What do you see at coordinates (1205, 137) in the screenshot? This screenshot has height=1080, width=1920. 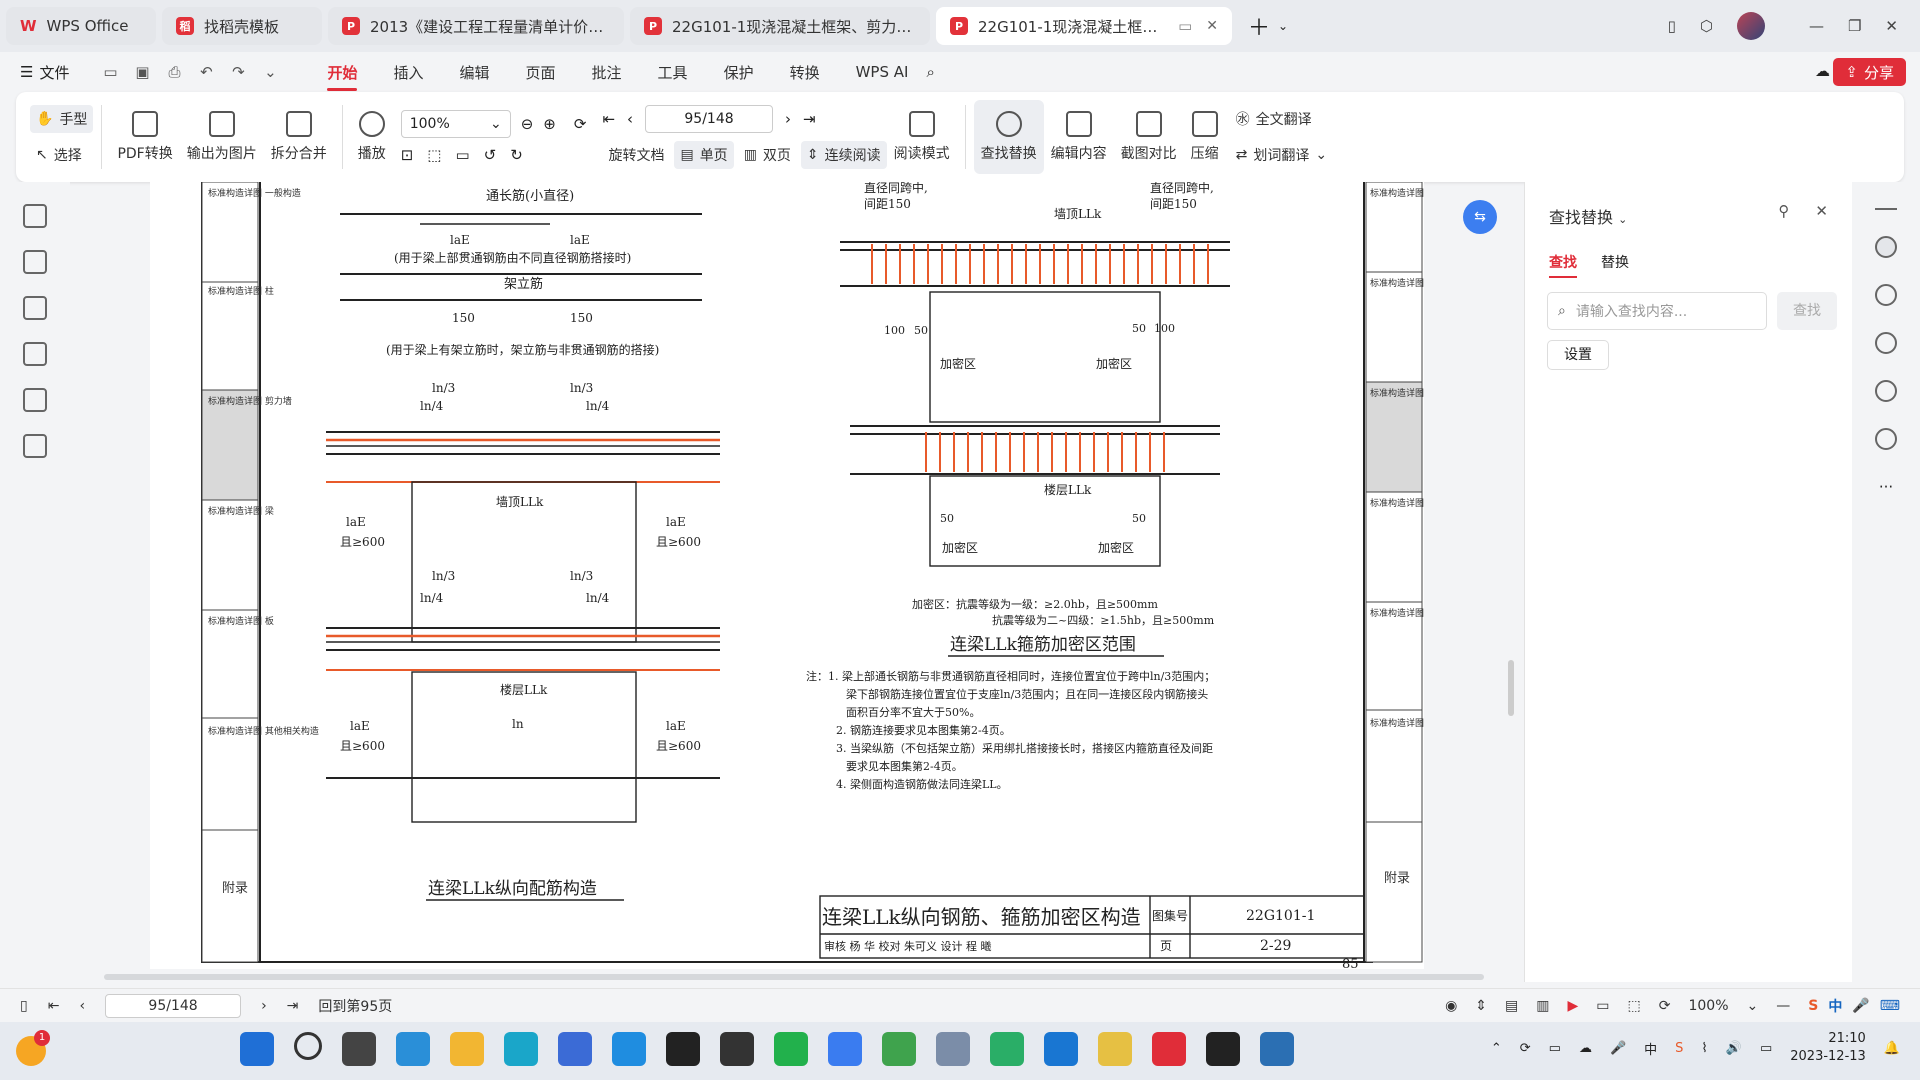 I see `compress-button: 压缩` at bounding box center [1205, 137].